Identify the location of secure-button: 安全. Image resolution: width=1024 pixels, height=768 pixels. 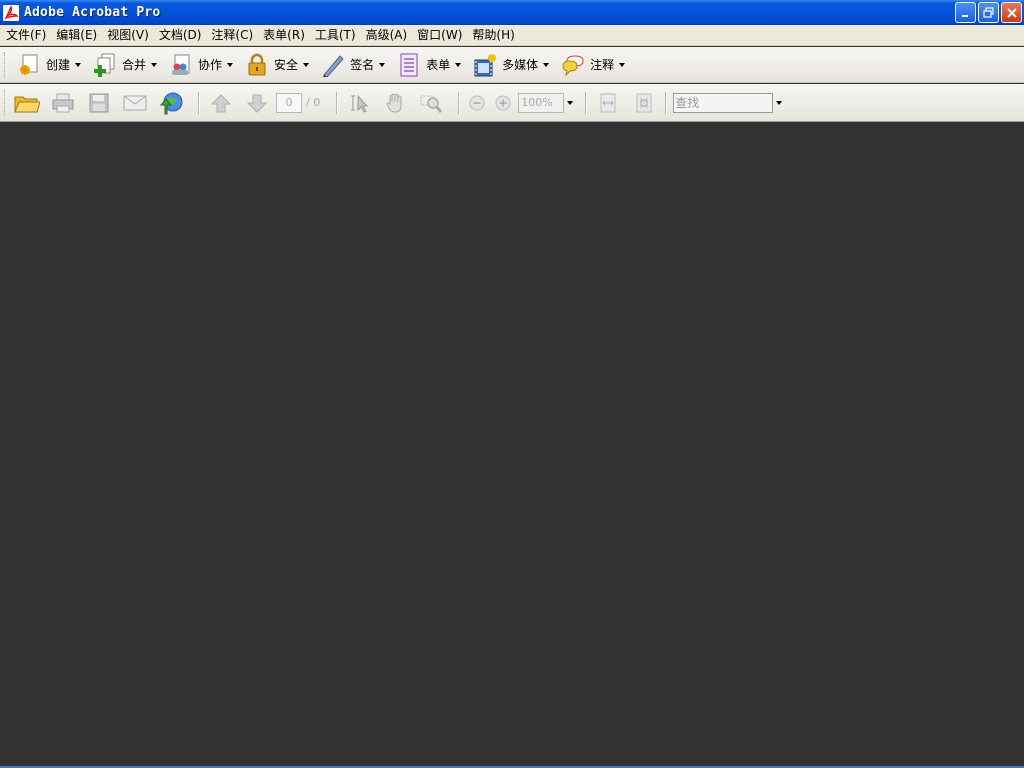
(276, 65).